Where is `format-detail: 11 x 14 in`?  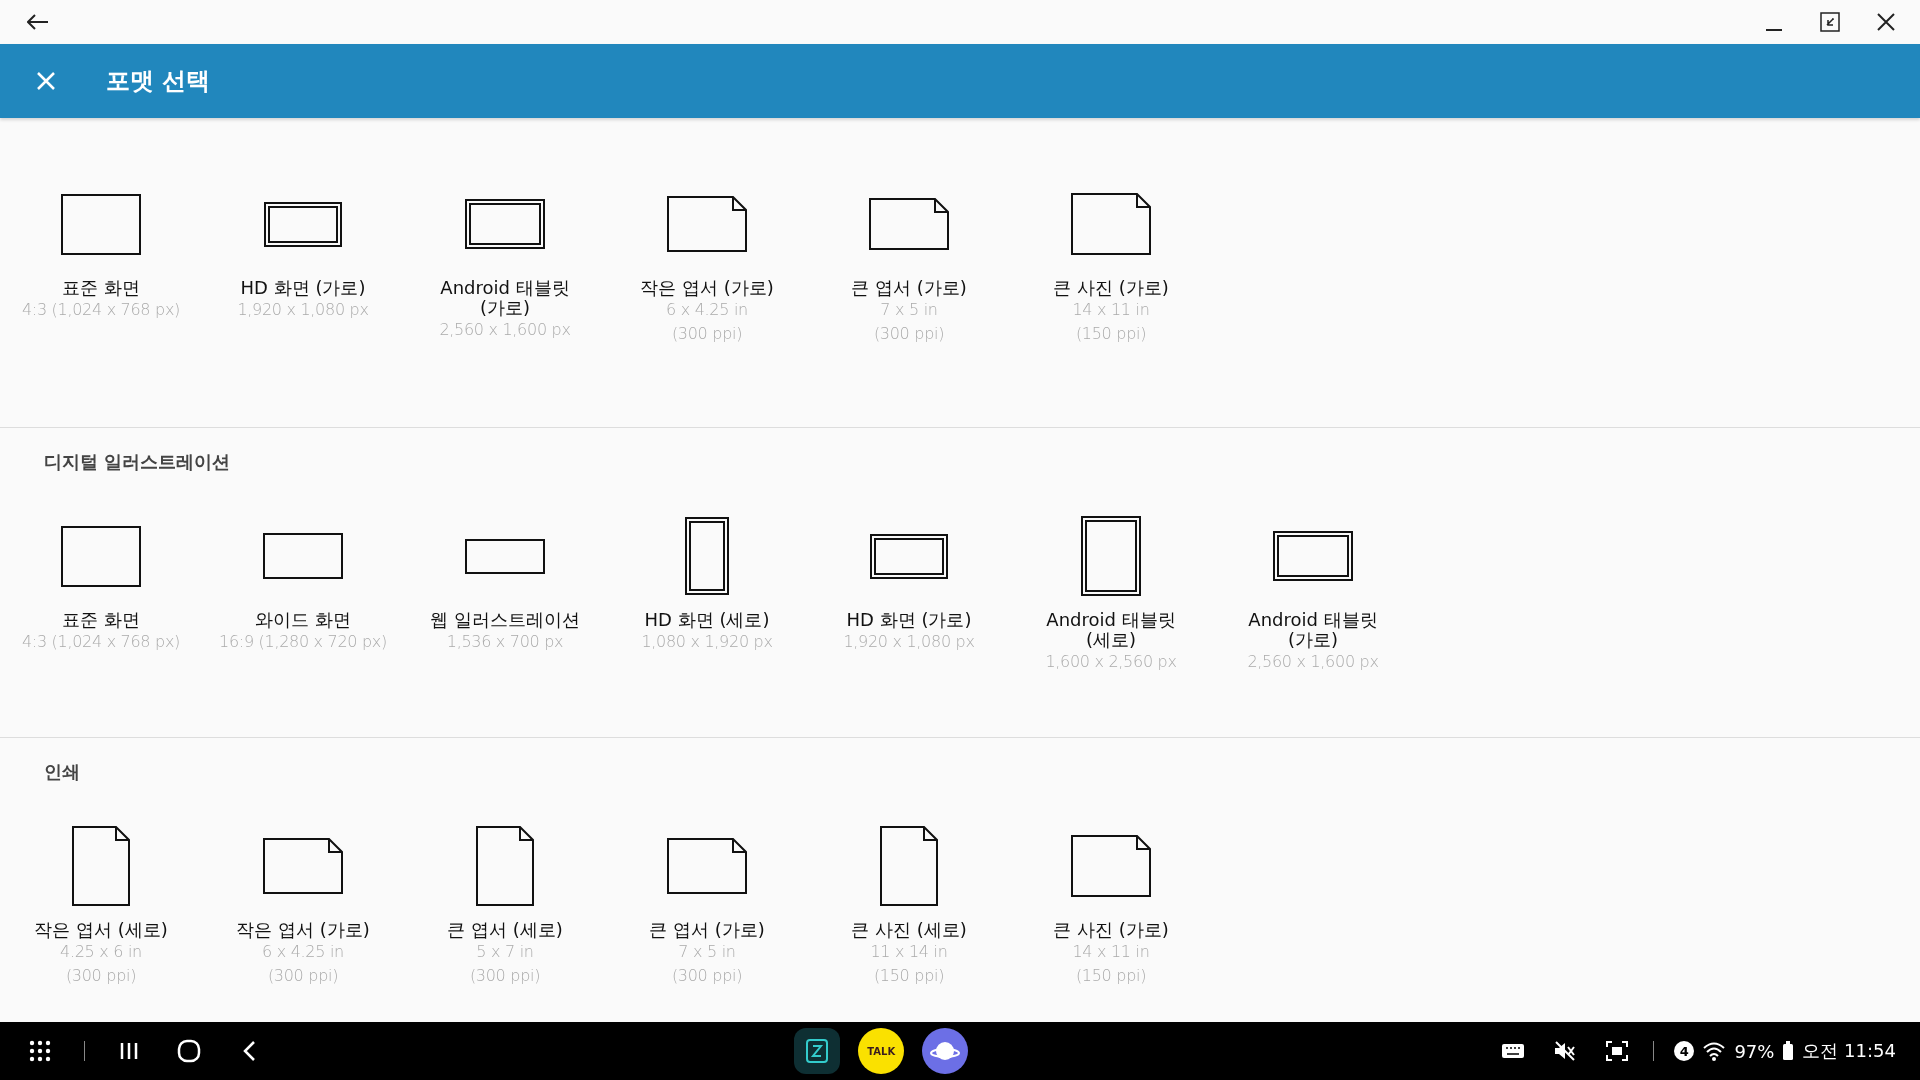
format-detail: 11 x 14 in is located at coordinates (909, 952).